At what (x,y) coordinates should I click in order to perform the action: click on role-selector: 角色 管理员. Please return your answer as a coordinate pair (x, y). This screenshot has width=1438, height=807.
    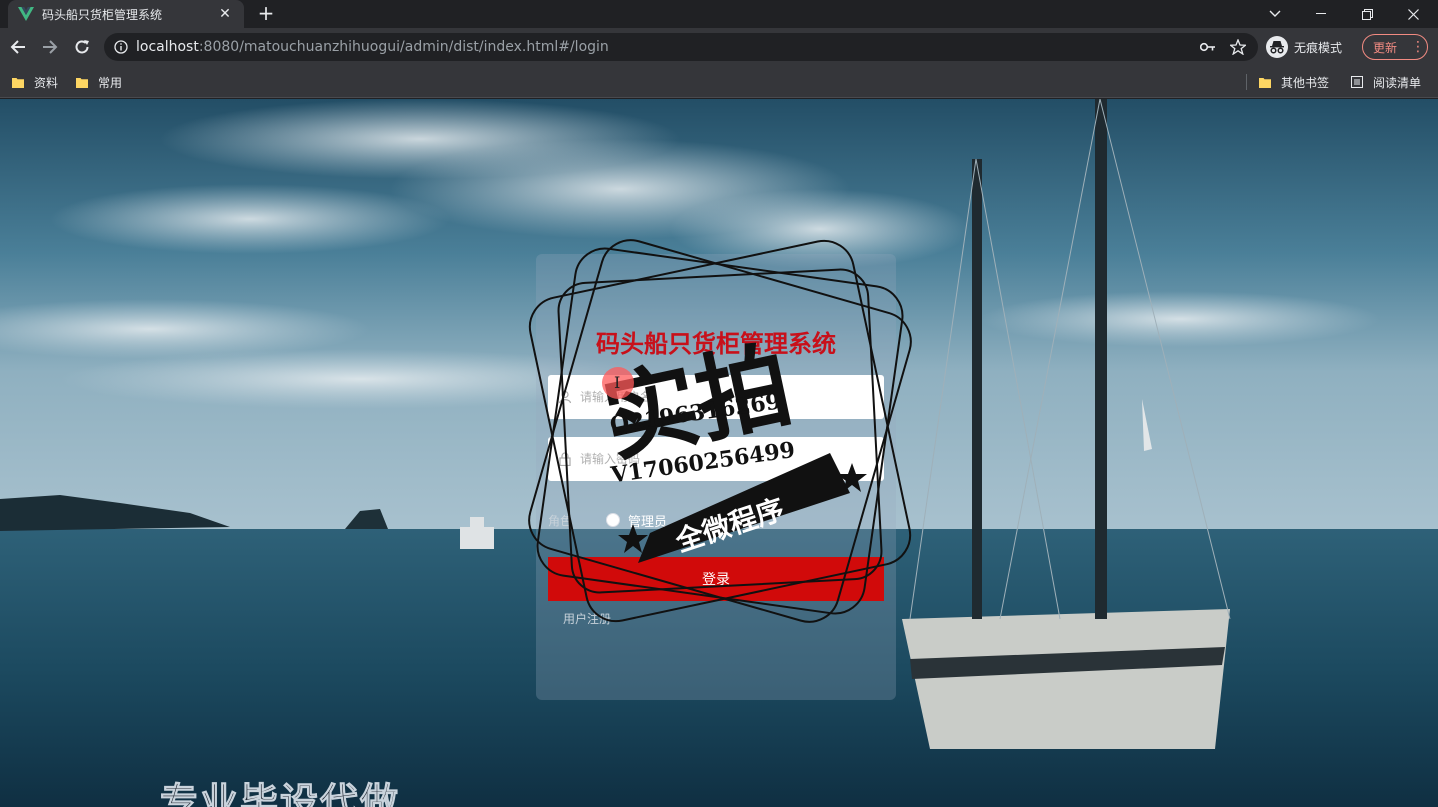
    Looking at the image, I should click on (607, 520).